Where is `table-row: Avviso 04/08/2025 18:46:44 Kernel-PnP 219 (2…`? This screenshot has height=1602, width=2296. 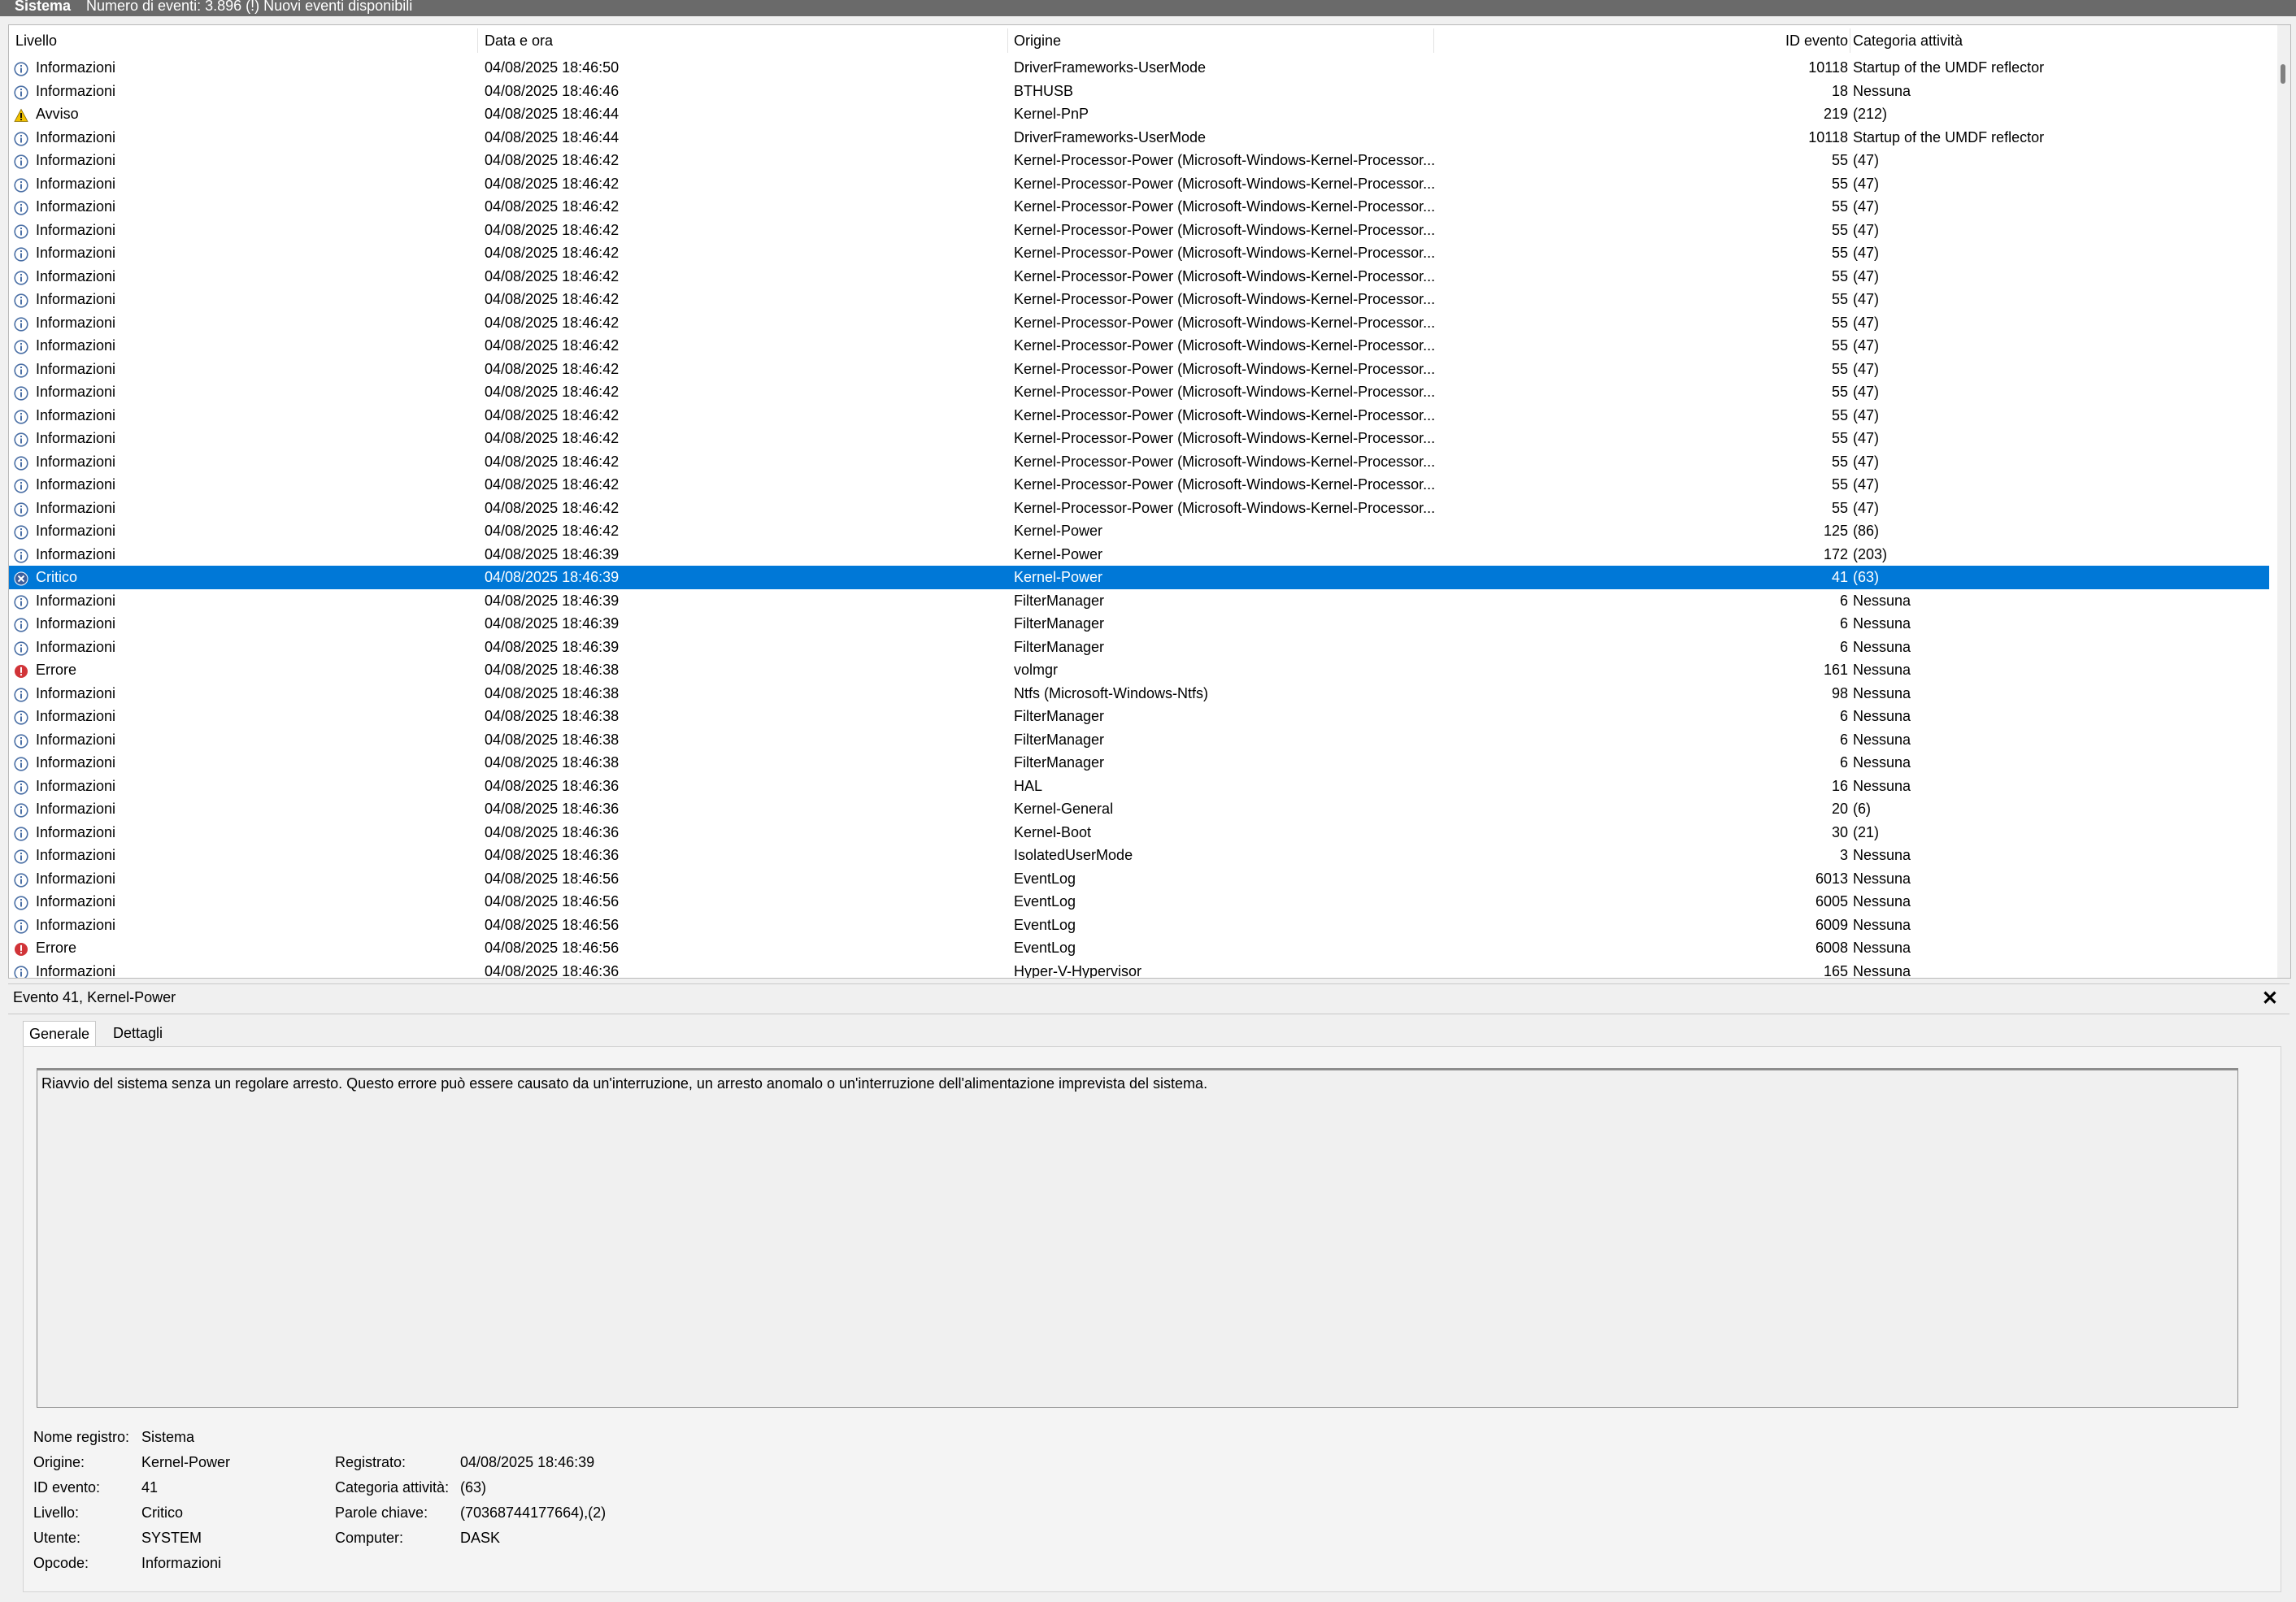
table-row: Avviso 04/08/2025 18:46:44 Kernel-PnP 219 (2… is located at coordinates (1139, 114).